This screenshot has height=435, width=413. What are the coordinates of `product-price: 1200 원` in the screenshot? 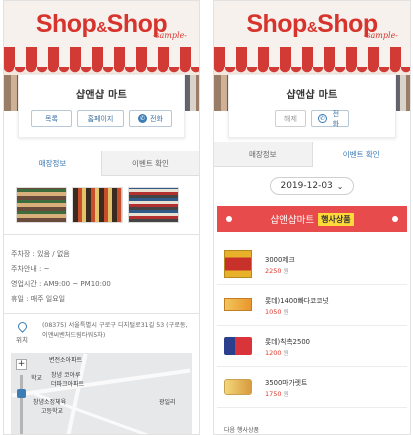 It's located at (277, 353).